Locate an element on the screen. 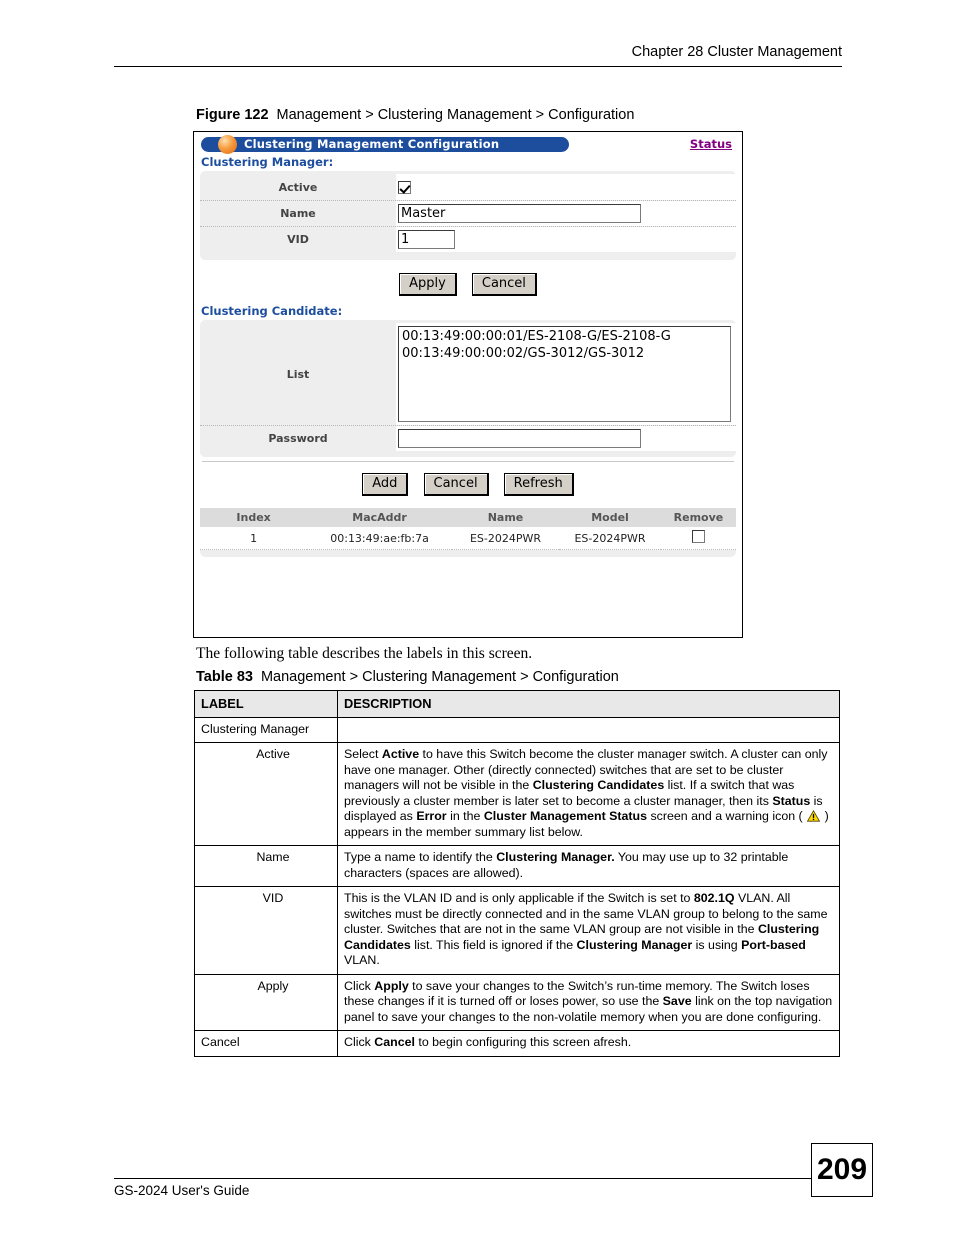 The height and width of the screenshot is (1235, 954). chapter-title: Chapter 28 Cluster Management is located at coordinates (736, 52).